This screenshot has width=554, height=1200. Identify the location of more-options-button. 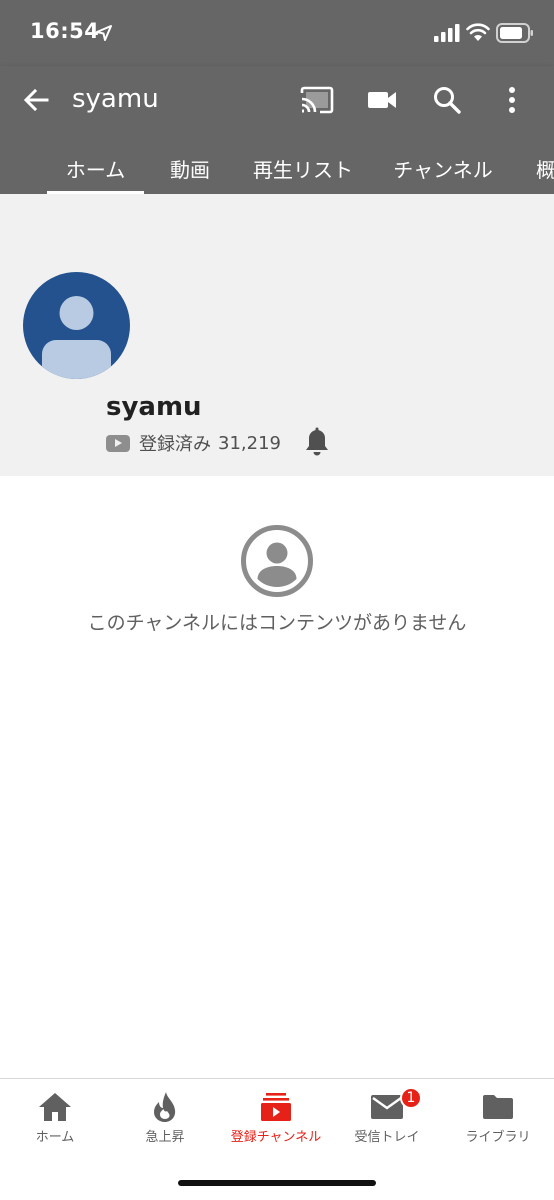
(512, 100).